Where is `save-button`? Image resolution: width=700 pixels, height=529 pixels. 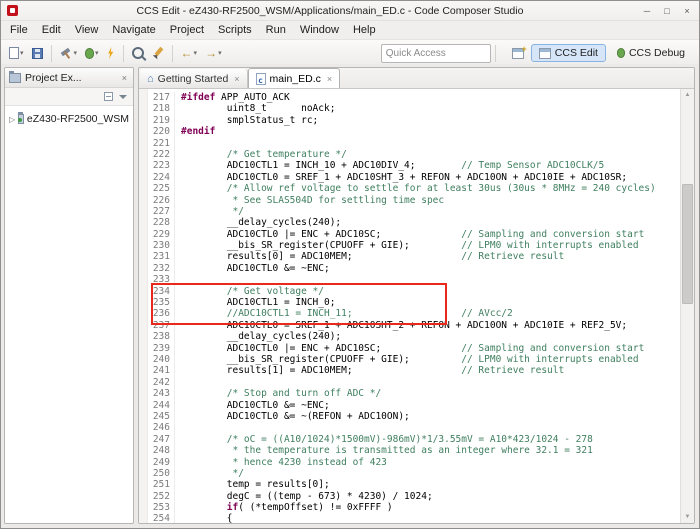
save-button is located at coordinates (37, 53).